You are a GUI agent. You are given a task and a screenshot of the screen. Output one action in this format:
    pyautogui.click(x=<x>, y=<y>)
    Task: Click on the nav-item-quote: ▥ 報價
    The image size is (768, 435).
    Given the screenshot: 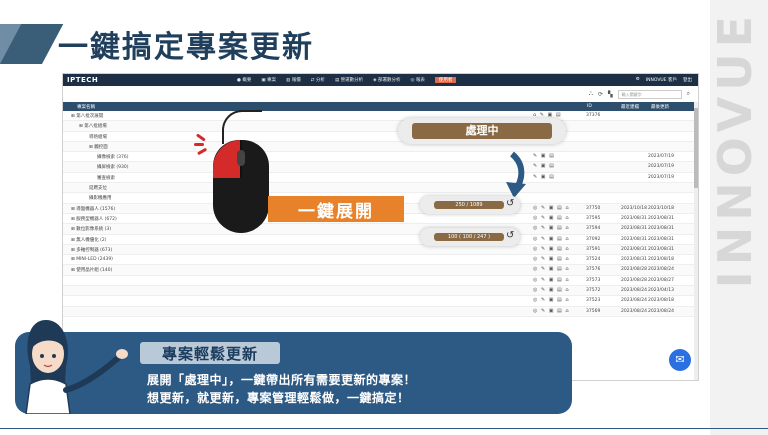 What is the action you would take?
    pyautogui.click(x=293, y=80)
    